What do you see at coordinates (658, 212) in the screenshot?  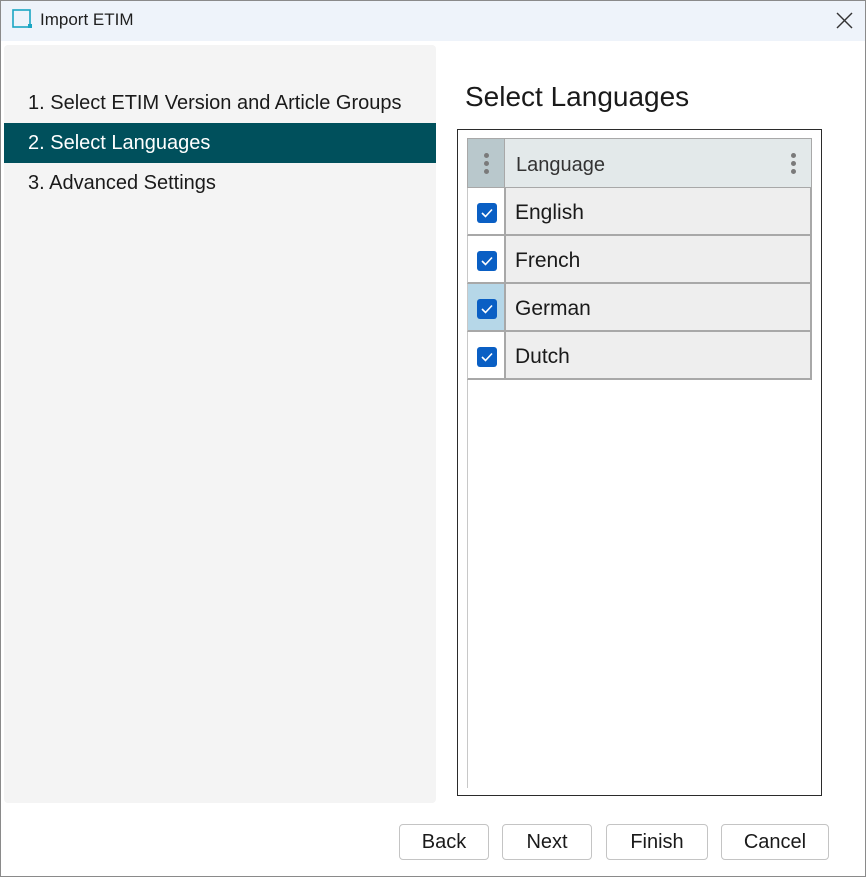 I see `language-cell: English` at bounding box center [658, 212].